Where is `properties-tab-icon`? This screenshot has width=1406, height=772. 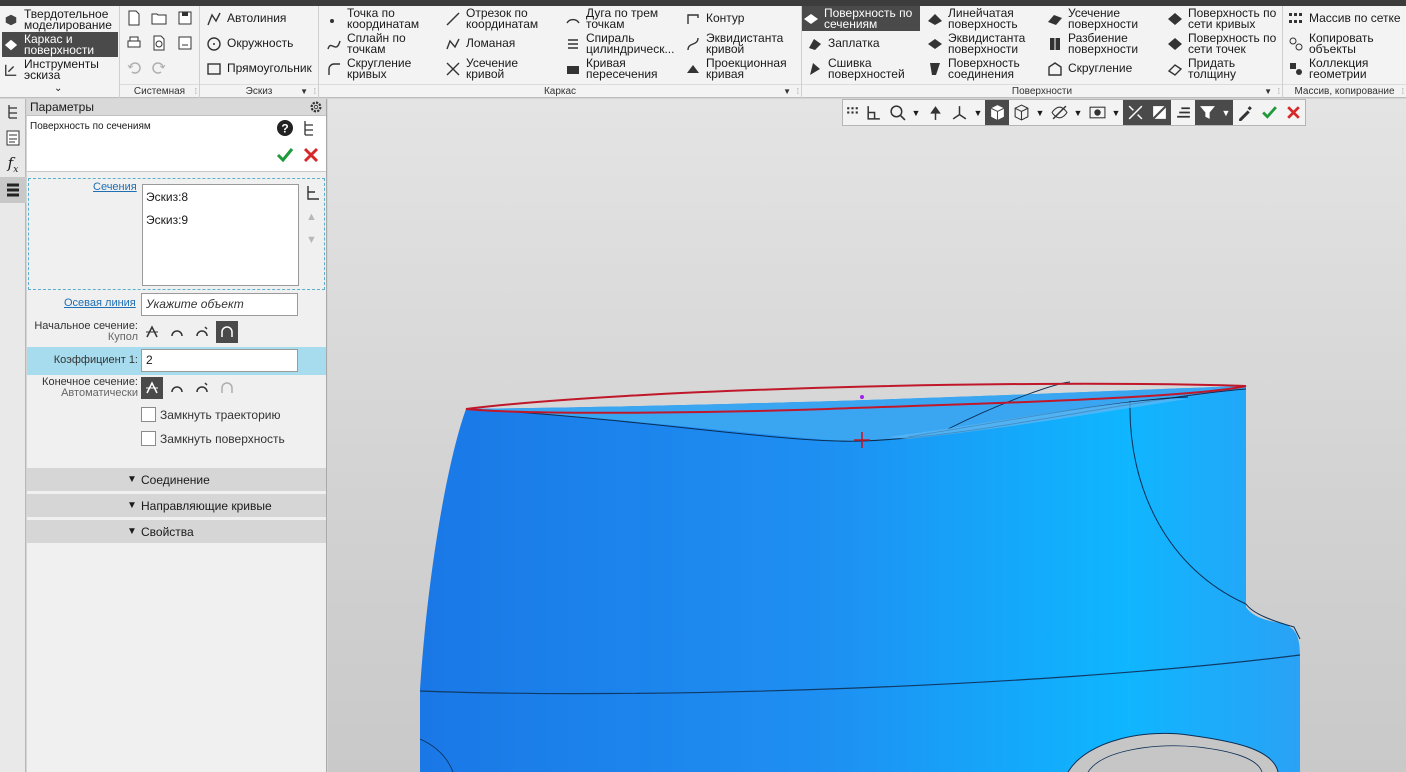 properties-tab-icon is located at coordinates (13, 138).